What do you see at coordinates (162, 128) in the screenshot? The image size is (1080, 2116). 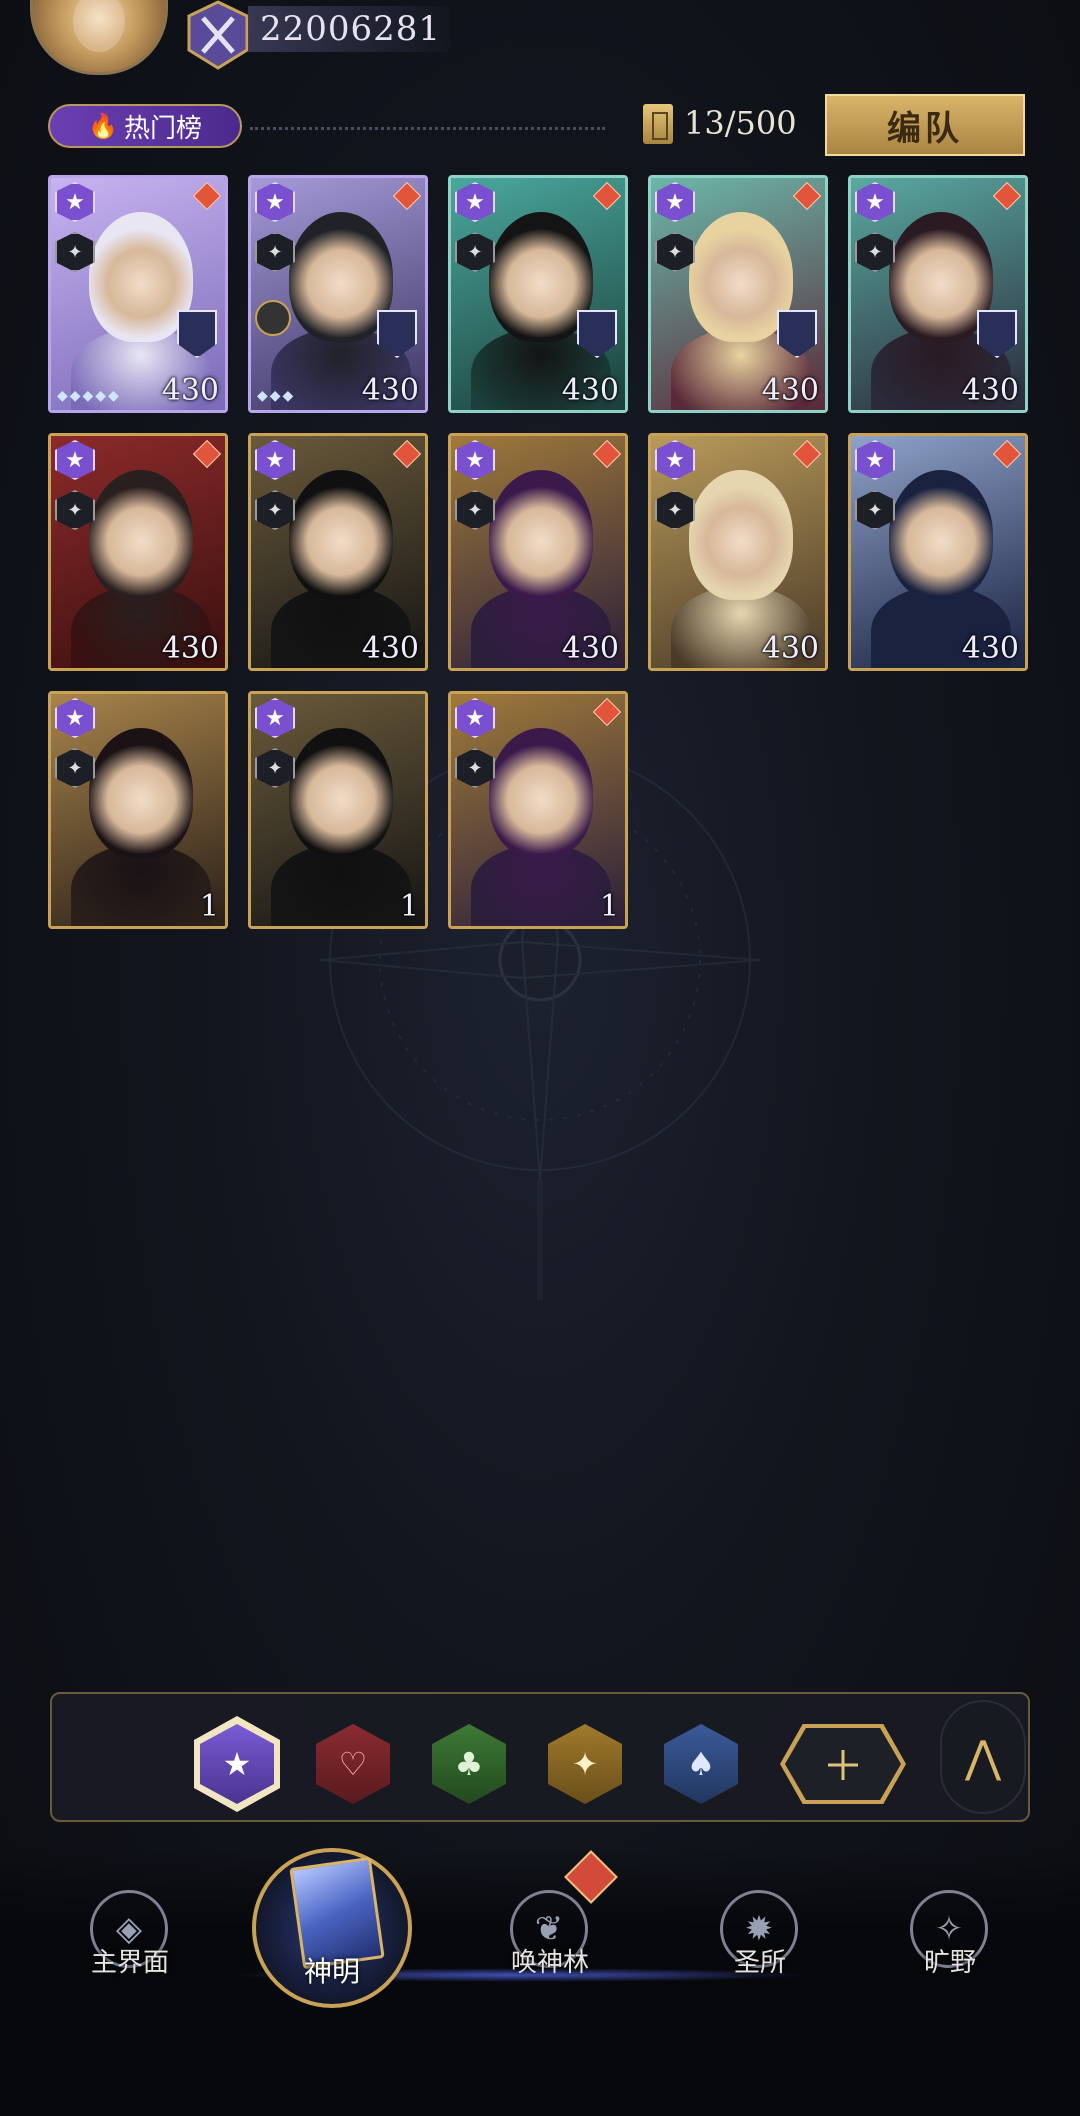 I see `hot-ranking-label: 热门榜` at bounding box center [162, 128].